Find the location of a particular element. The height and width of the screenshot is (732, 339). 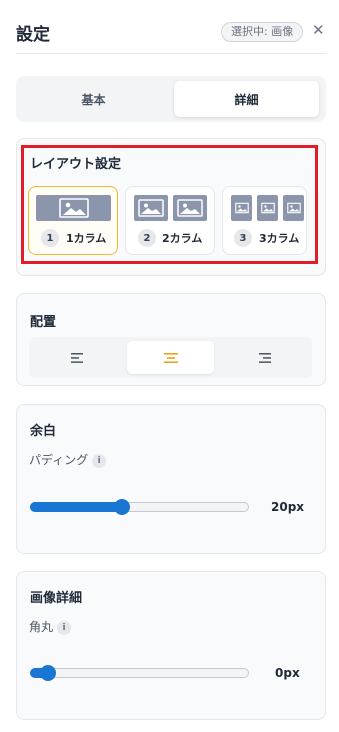

align-right-button is located at coordinates (264, 357).